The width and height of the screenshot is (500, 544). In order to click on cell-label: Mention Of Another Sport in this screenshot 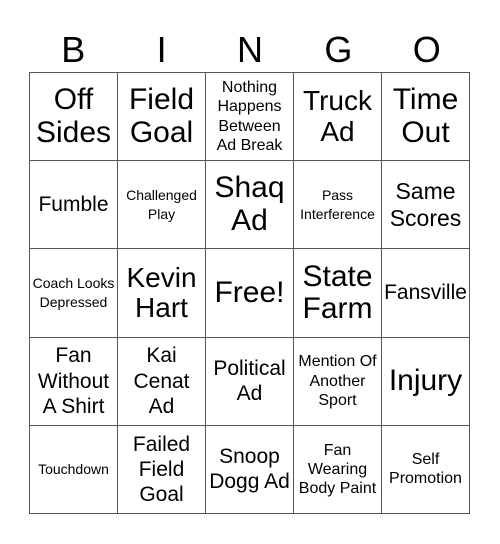, I will do `click(337, 381)`.